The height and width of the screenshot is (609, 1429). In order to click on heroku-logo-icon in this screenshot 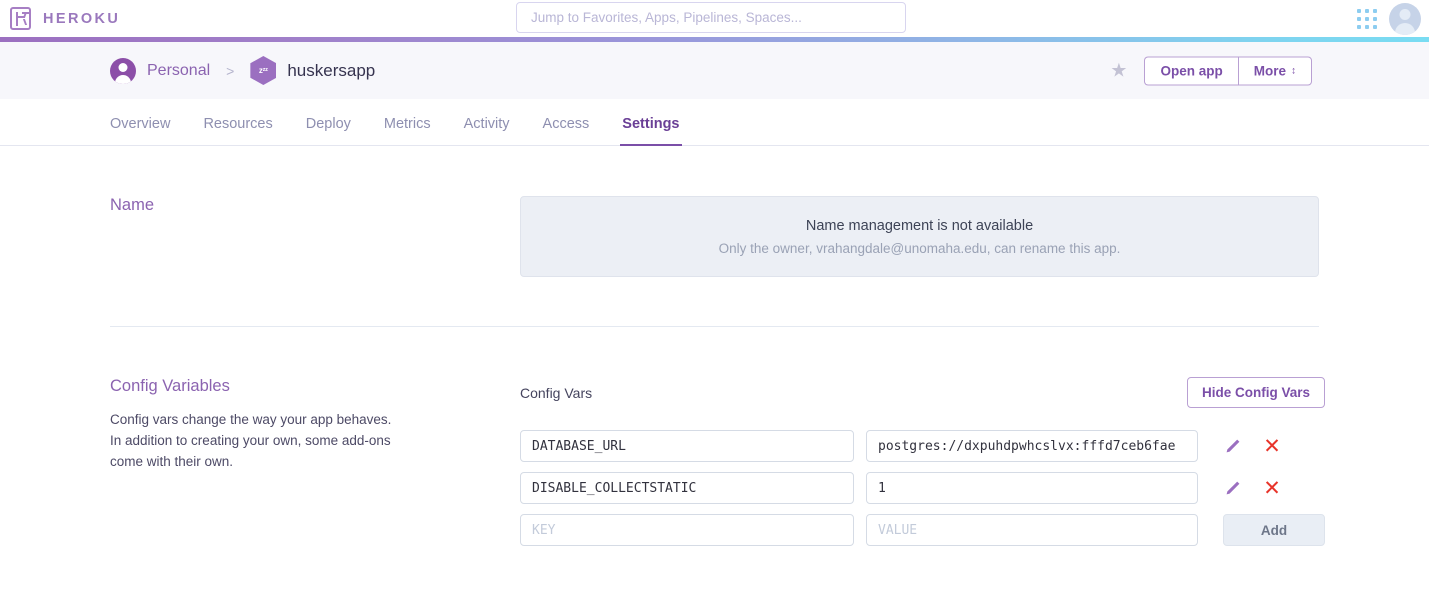, I will do `click(20, 18)`.